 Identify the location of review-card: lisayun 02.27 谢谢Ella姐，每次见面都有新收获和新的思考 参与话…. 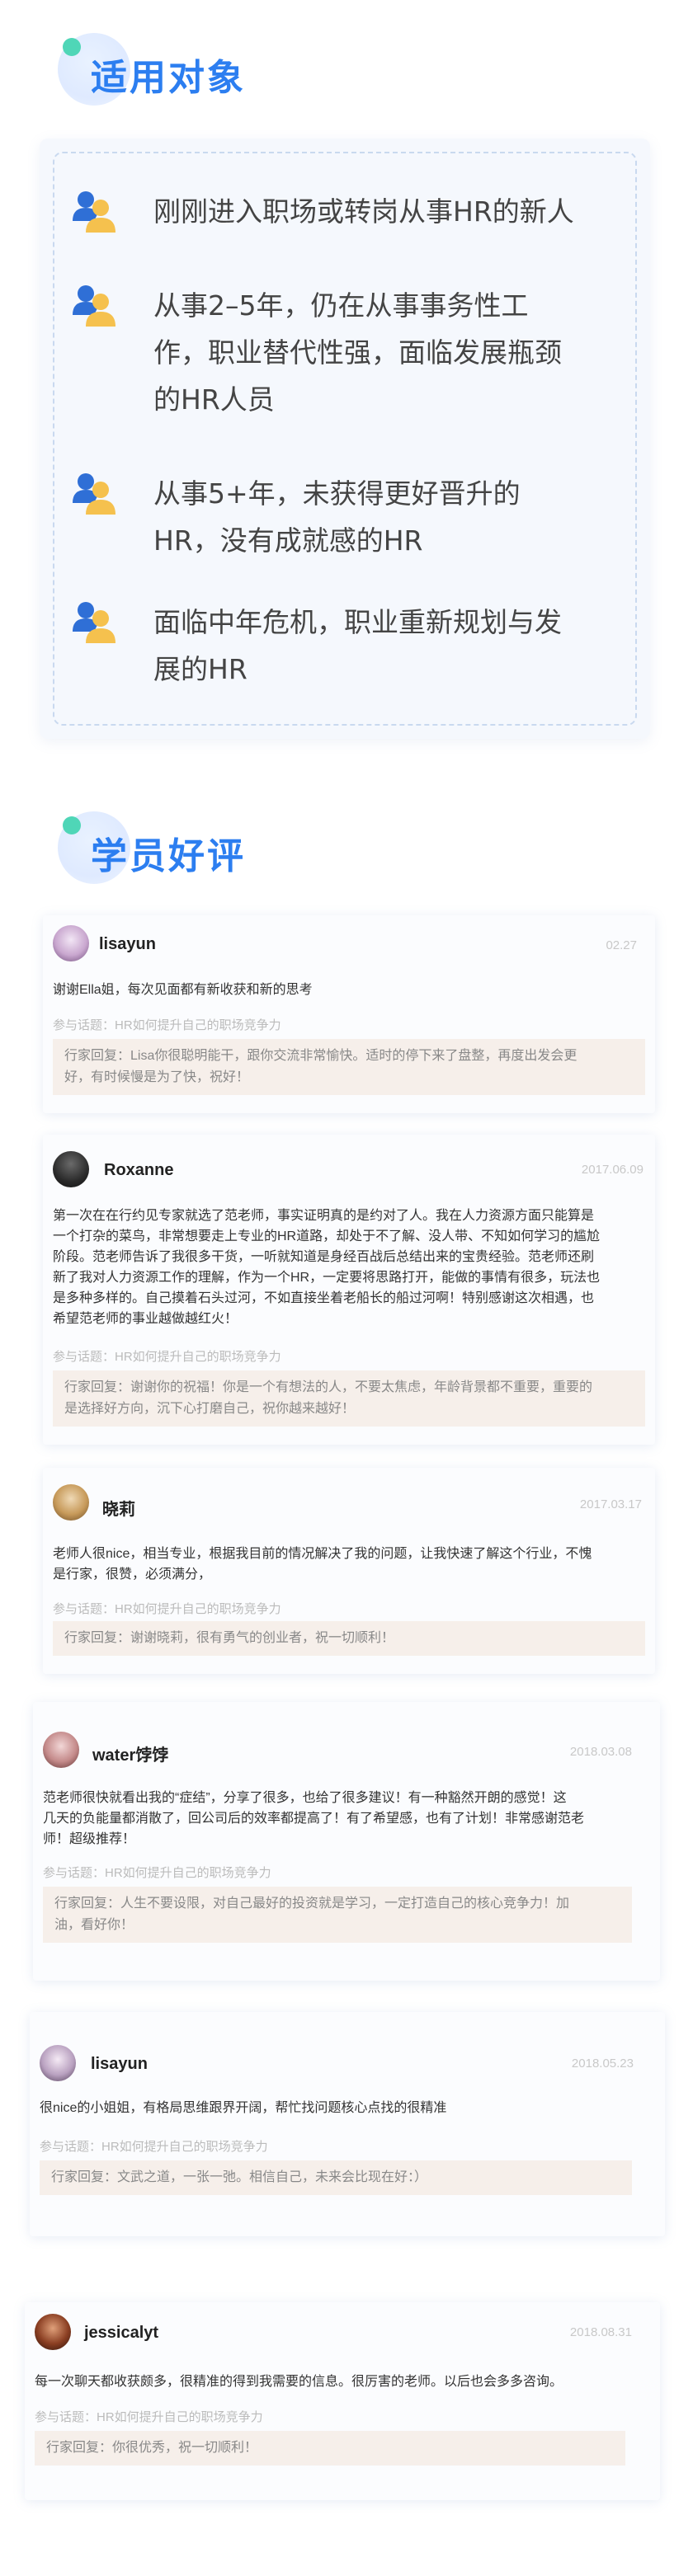
(349, 1014).